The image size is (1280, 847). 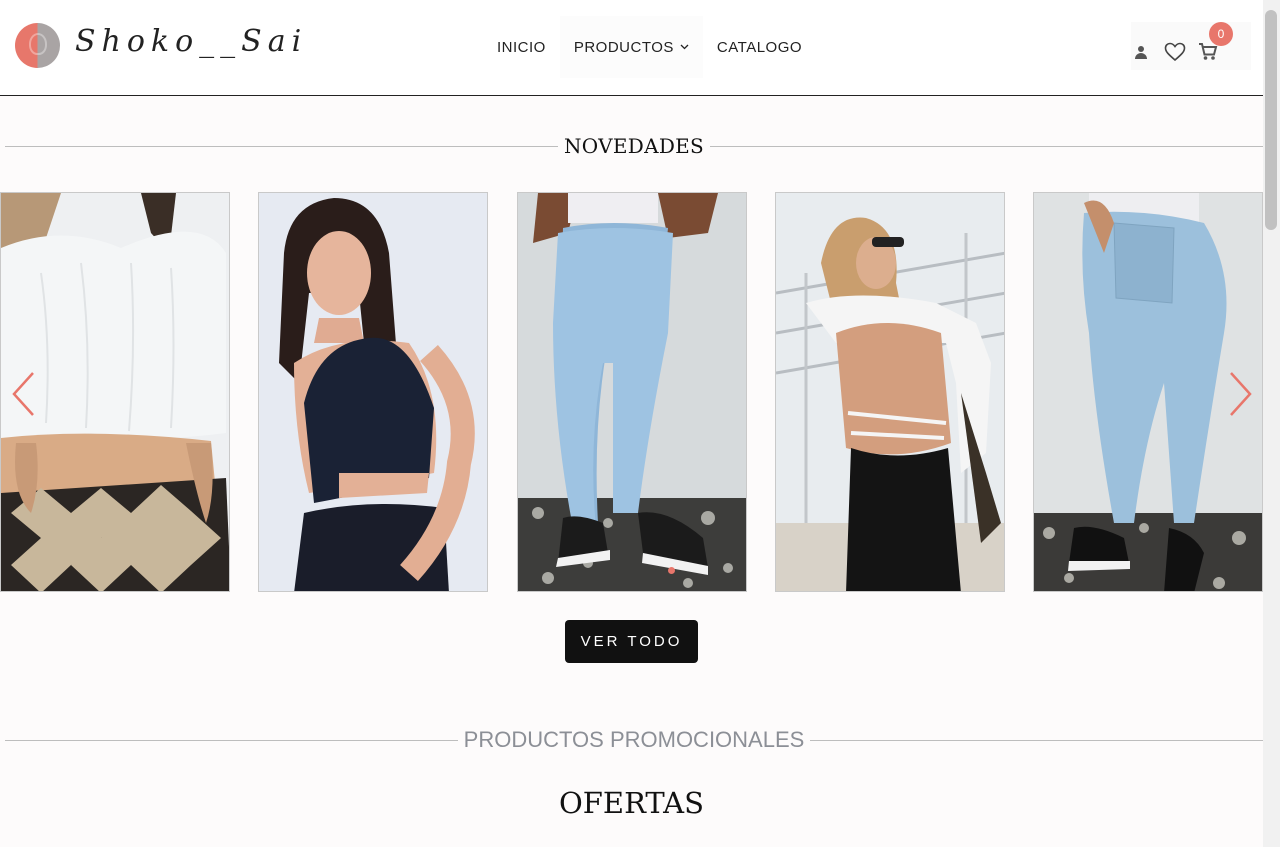 I want to click on cart-icon, so click(x=1208, y=54).